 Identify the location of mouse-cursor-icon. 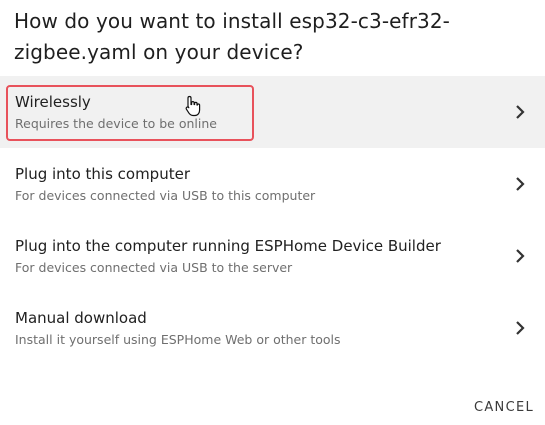
(193, 106).